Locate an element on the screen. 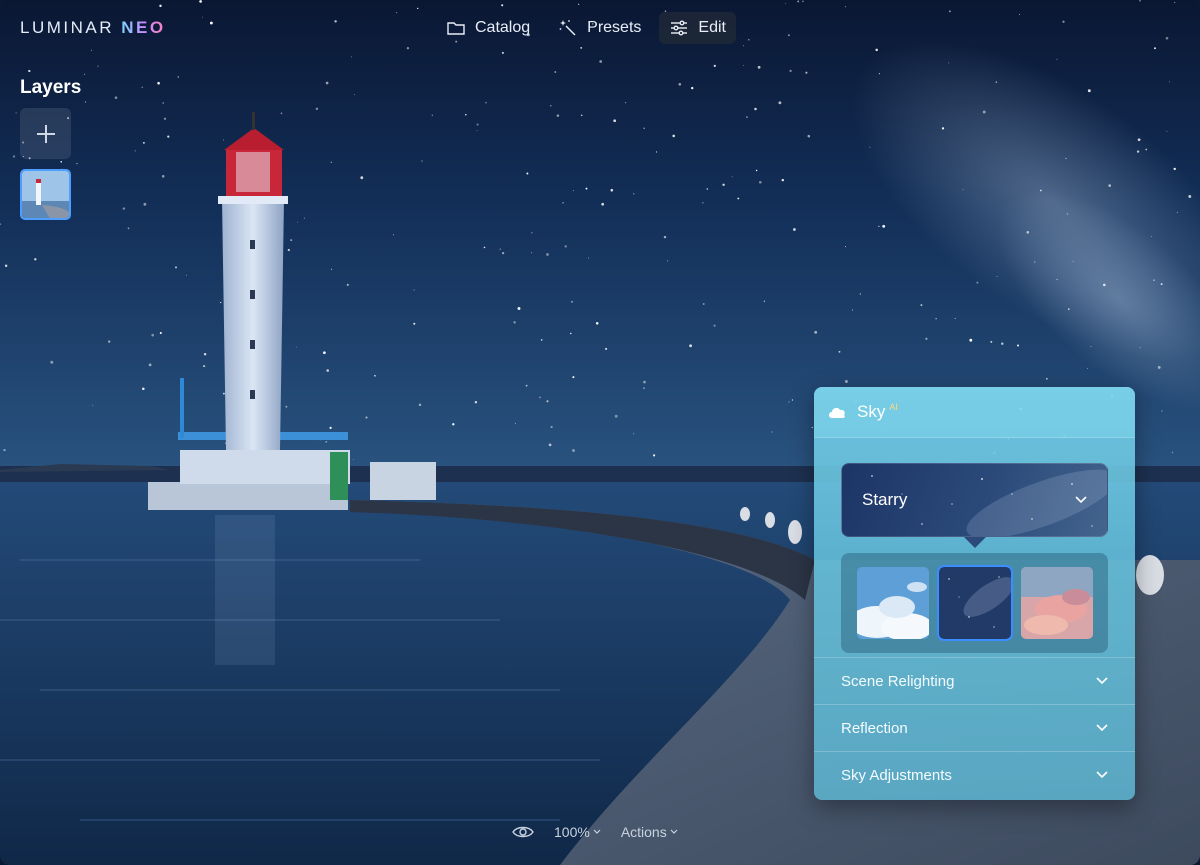 The image size is (1200, 865). sky-thumbnail-strip is located at coordinates (974, 603).